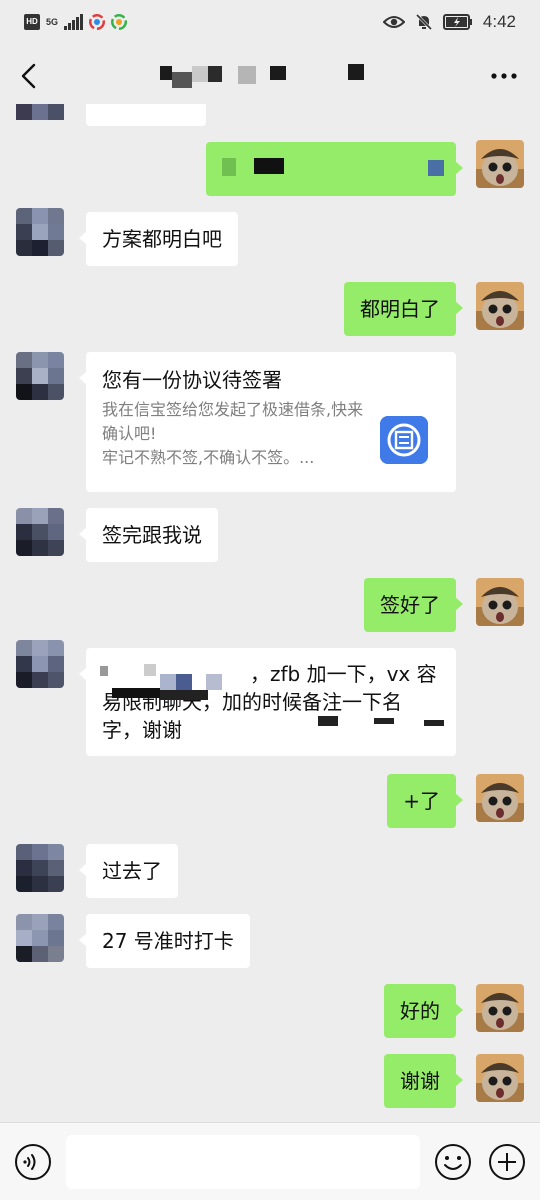 The image size is (540, 1200). Describe the element at coordinates (393, 22) in the screenshot. I see `eye-icon` at that location.